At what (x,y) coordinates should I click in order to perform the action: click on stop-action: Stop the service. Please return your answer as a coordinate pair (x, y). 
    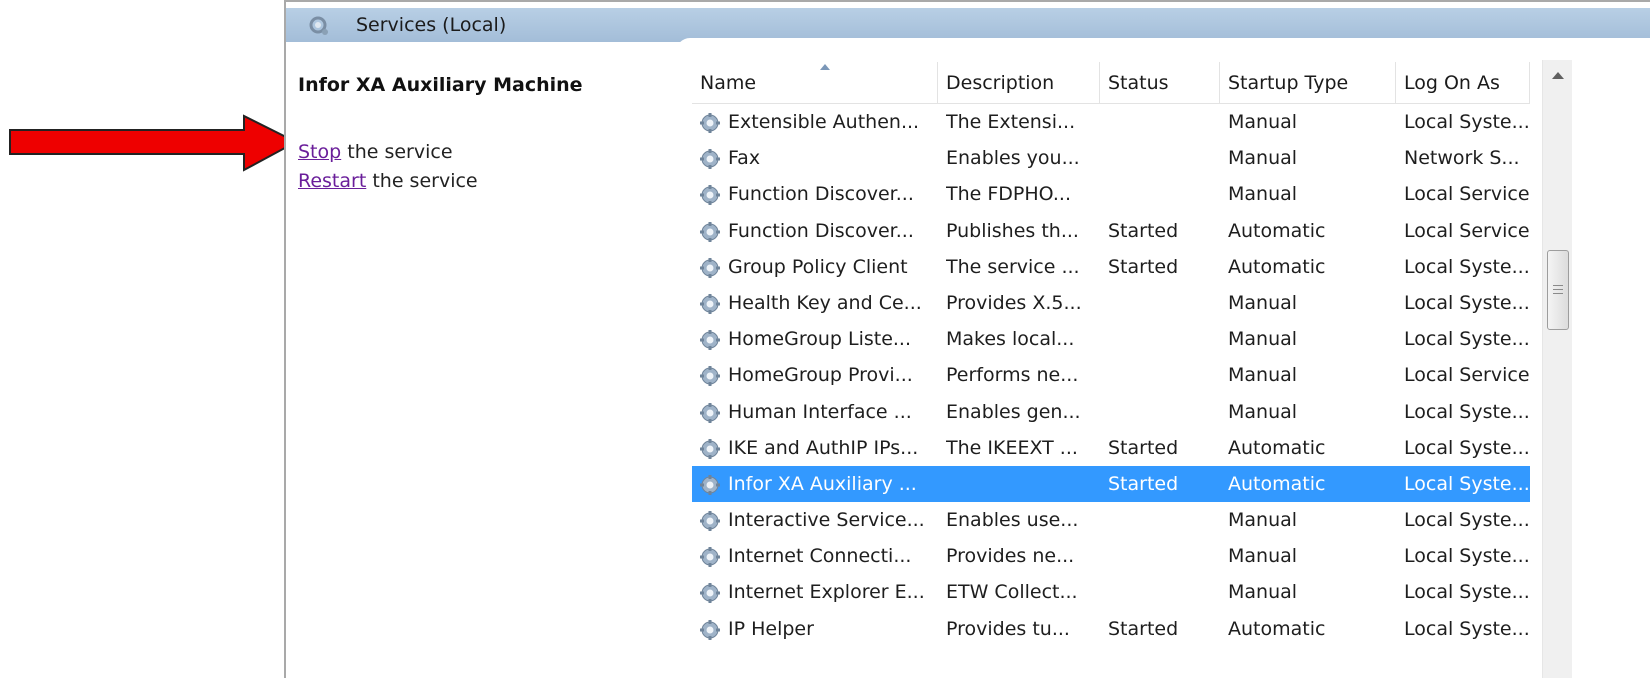
    Looking at the image, I should click on (488, 152).